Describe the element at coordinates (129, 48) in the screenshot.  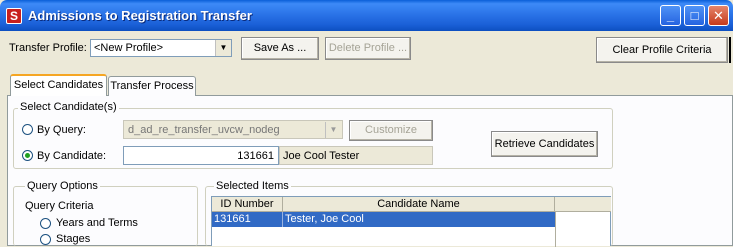
I see `transfer-profile-value: <New Profile>` at that location.